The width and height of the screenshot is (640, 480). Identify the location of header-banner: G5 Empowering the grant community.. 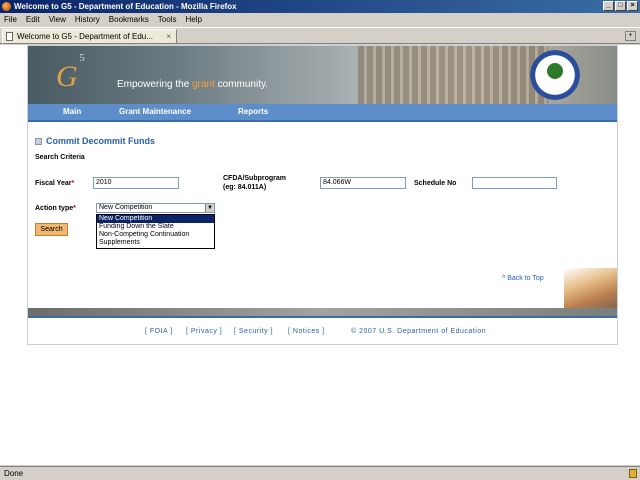
(322, 75).